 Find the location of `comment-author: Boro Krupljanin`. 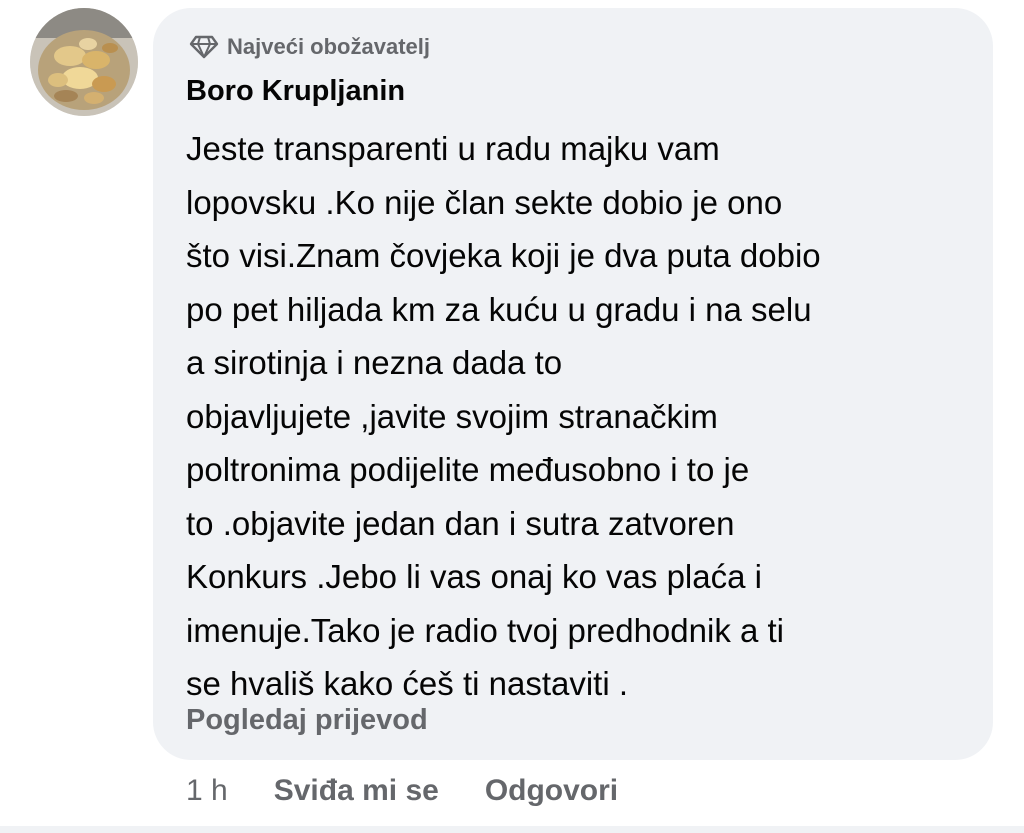

comment-author: Boro Krupljanin is located at coordinates (295, 91).